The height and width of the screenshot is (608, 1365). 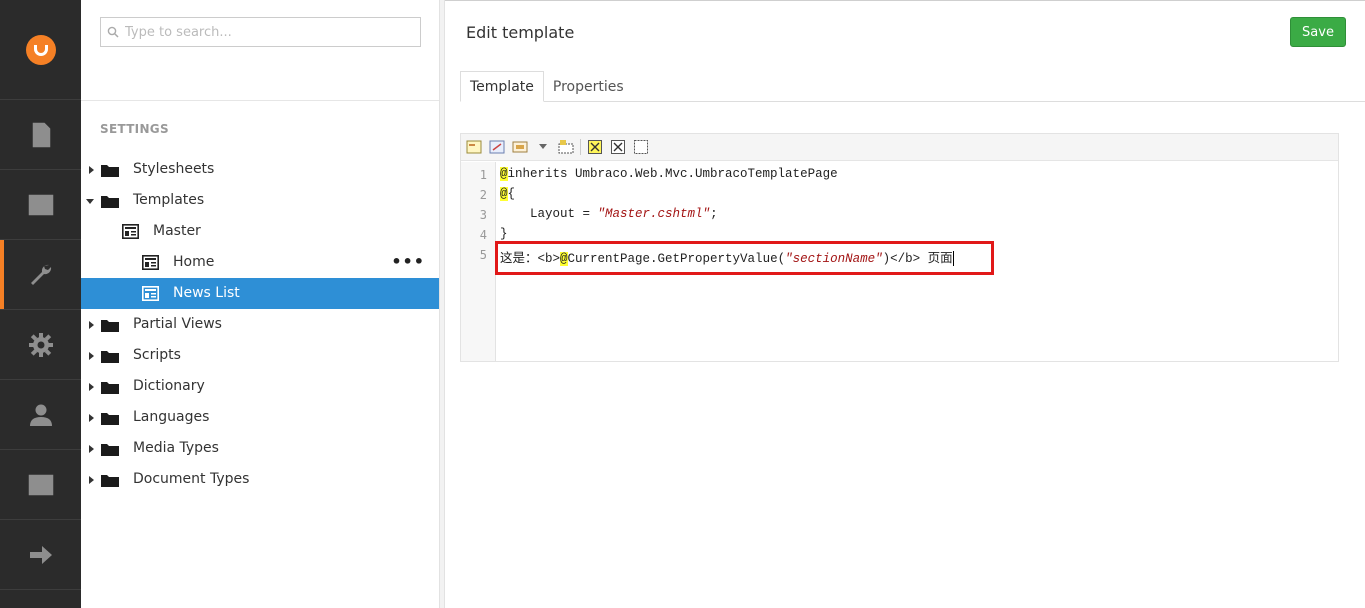 I want to click on section-redirect, so click(x=40, y=555).